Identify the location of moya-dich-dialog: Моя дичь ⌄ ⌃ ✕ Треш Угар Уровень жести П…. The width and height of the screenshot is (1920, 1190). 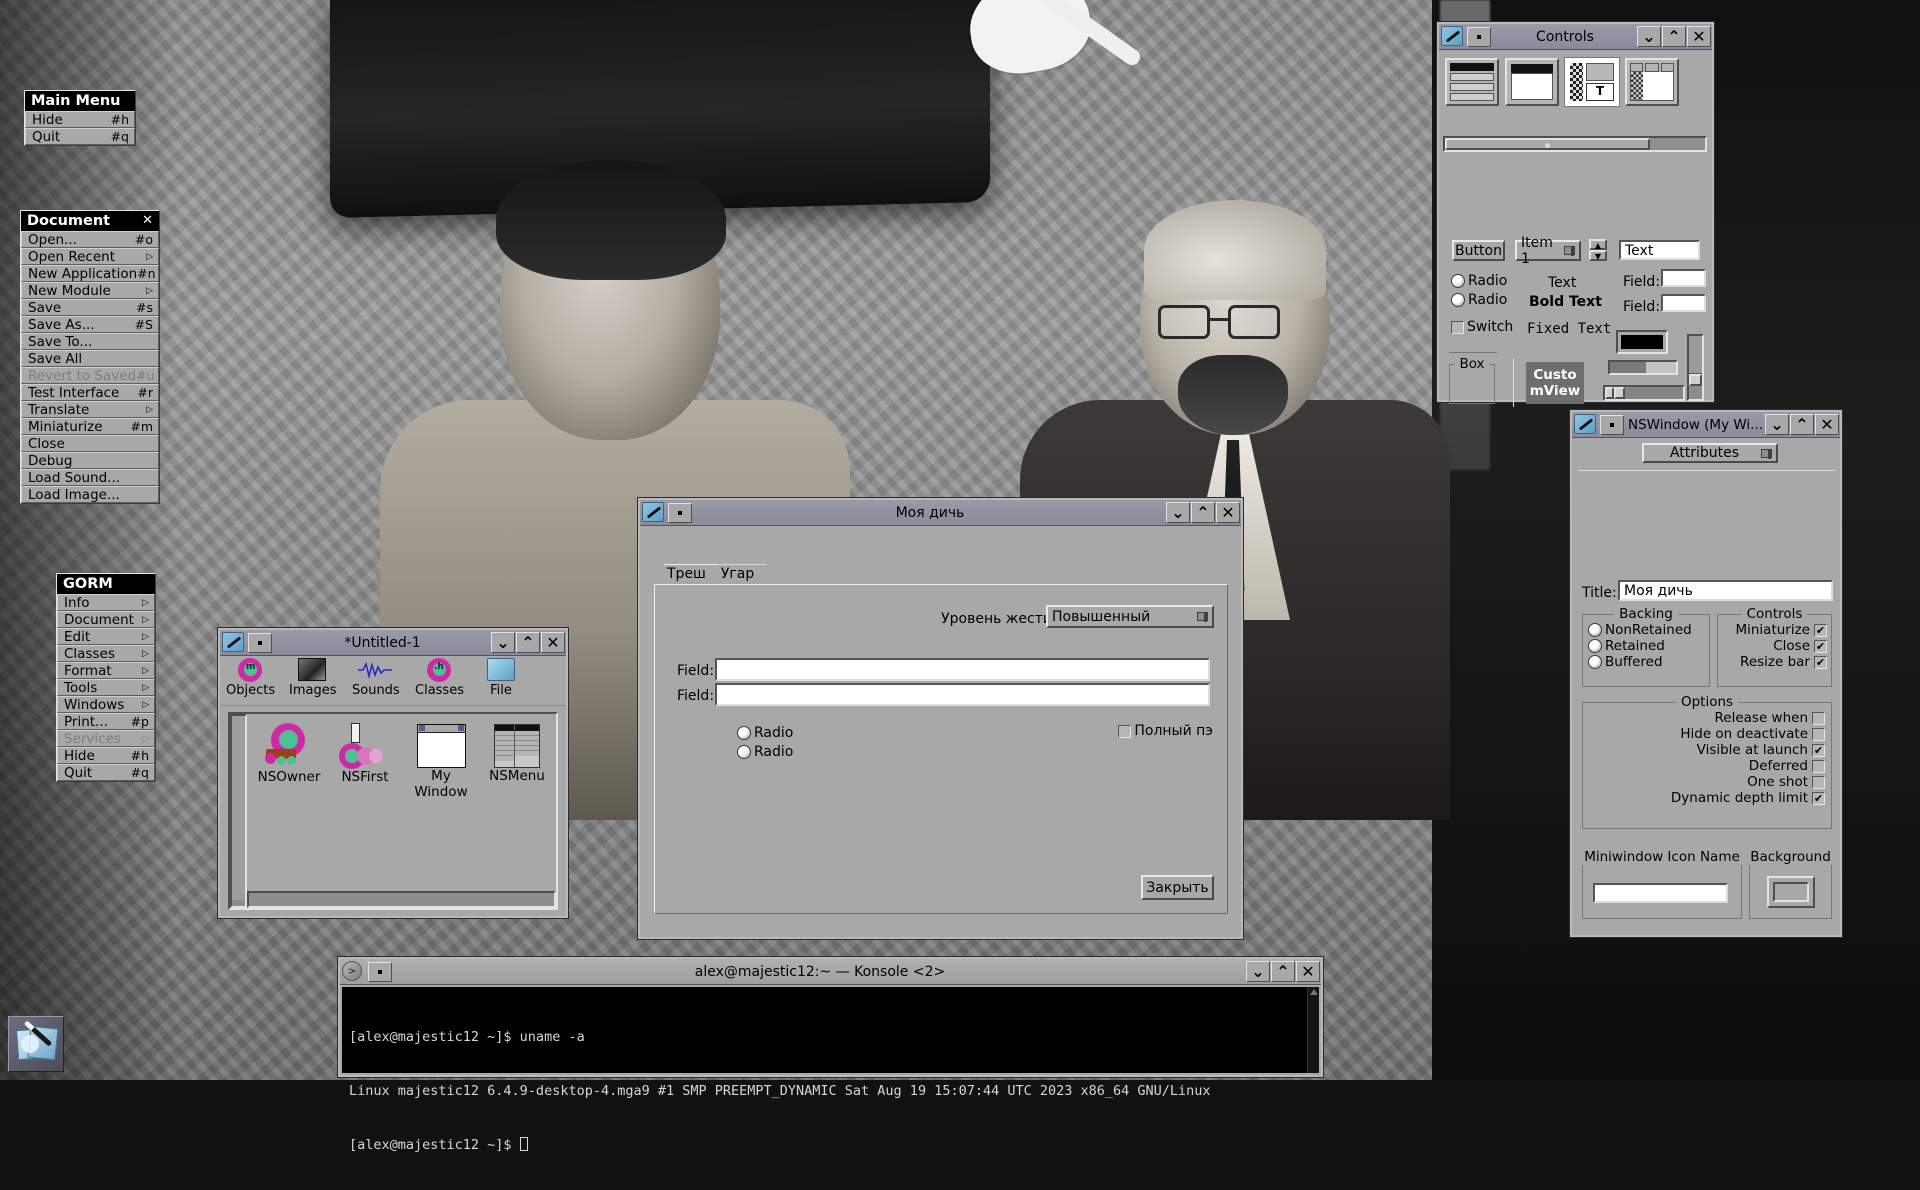
(940, 718).